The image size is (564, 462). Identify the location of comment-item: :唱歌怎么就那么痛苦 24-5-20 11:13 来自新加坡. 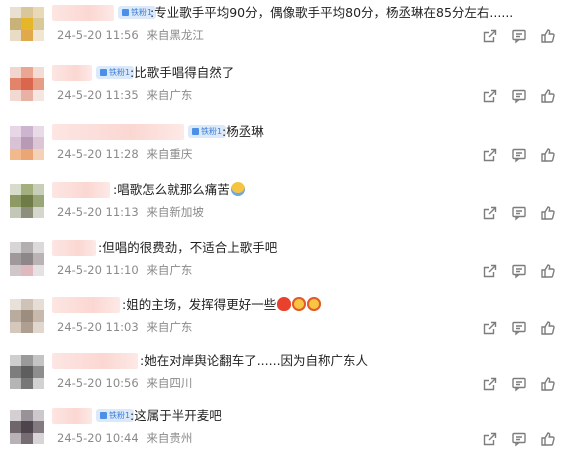
(282, 207).